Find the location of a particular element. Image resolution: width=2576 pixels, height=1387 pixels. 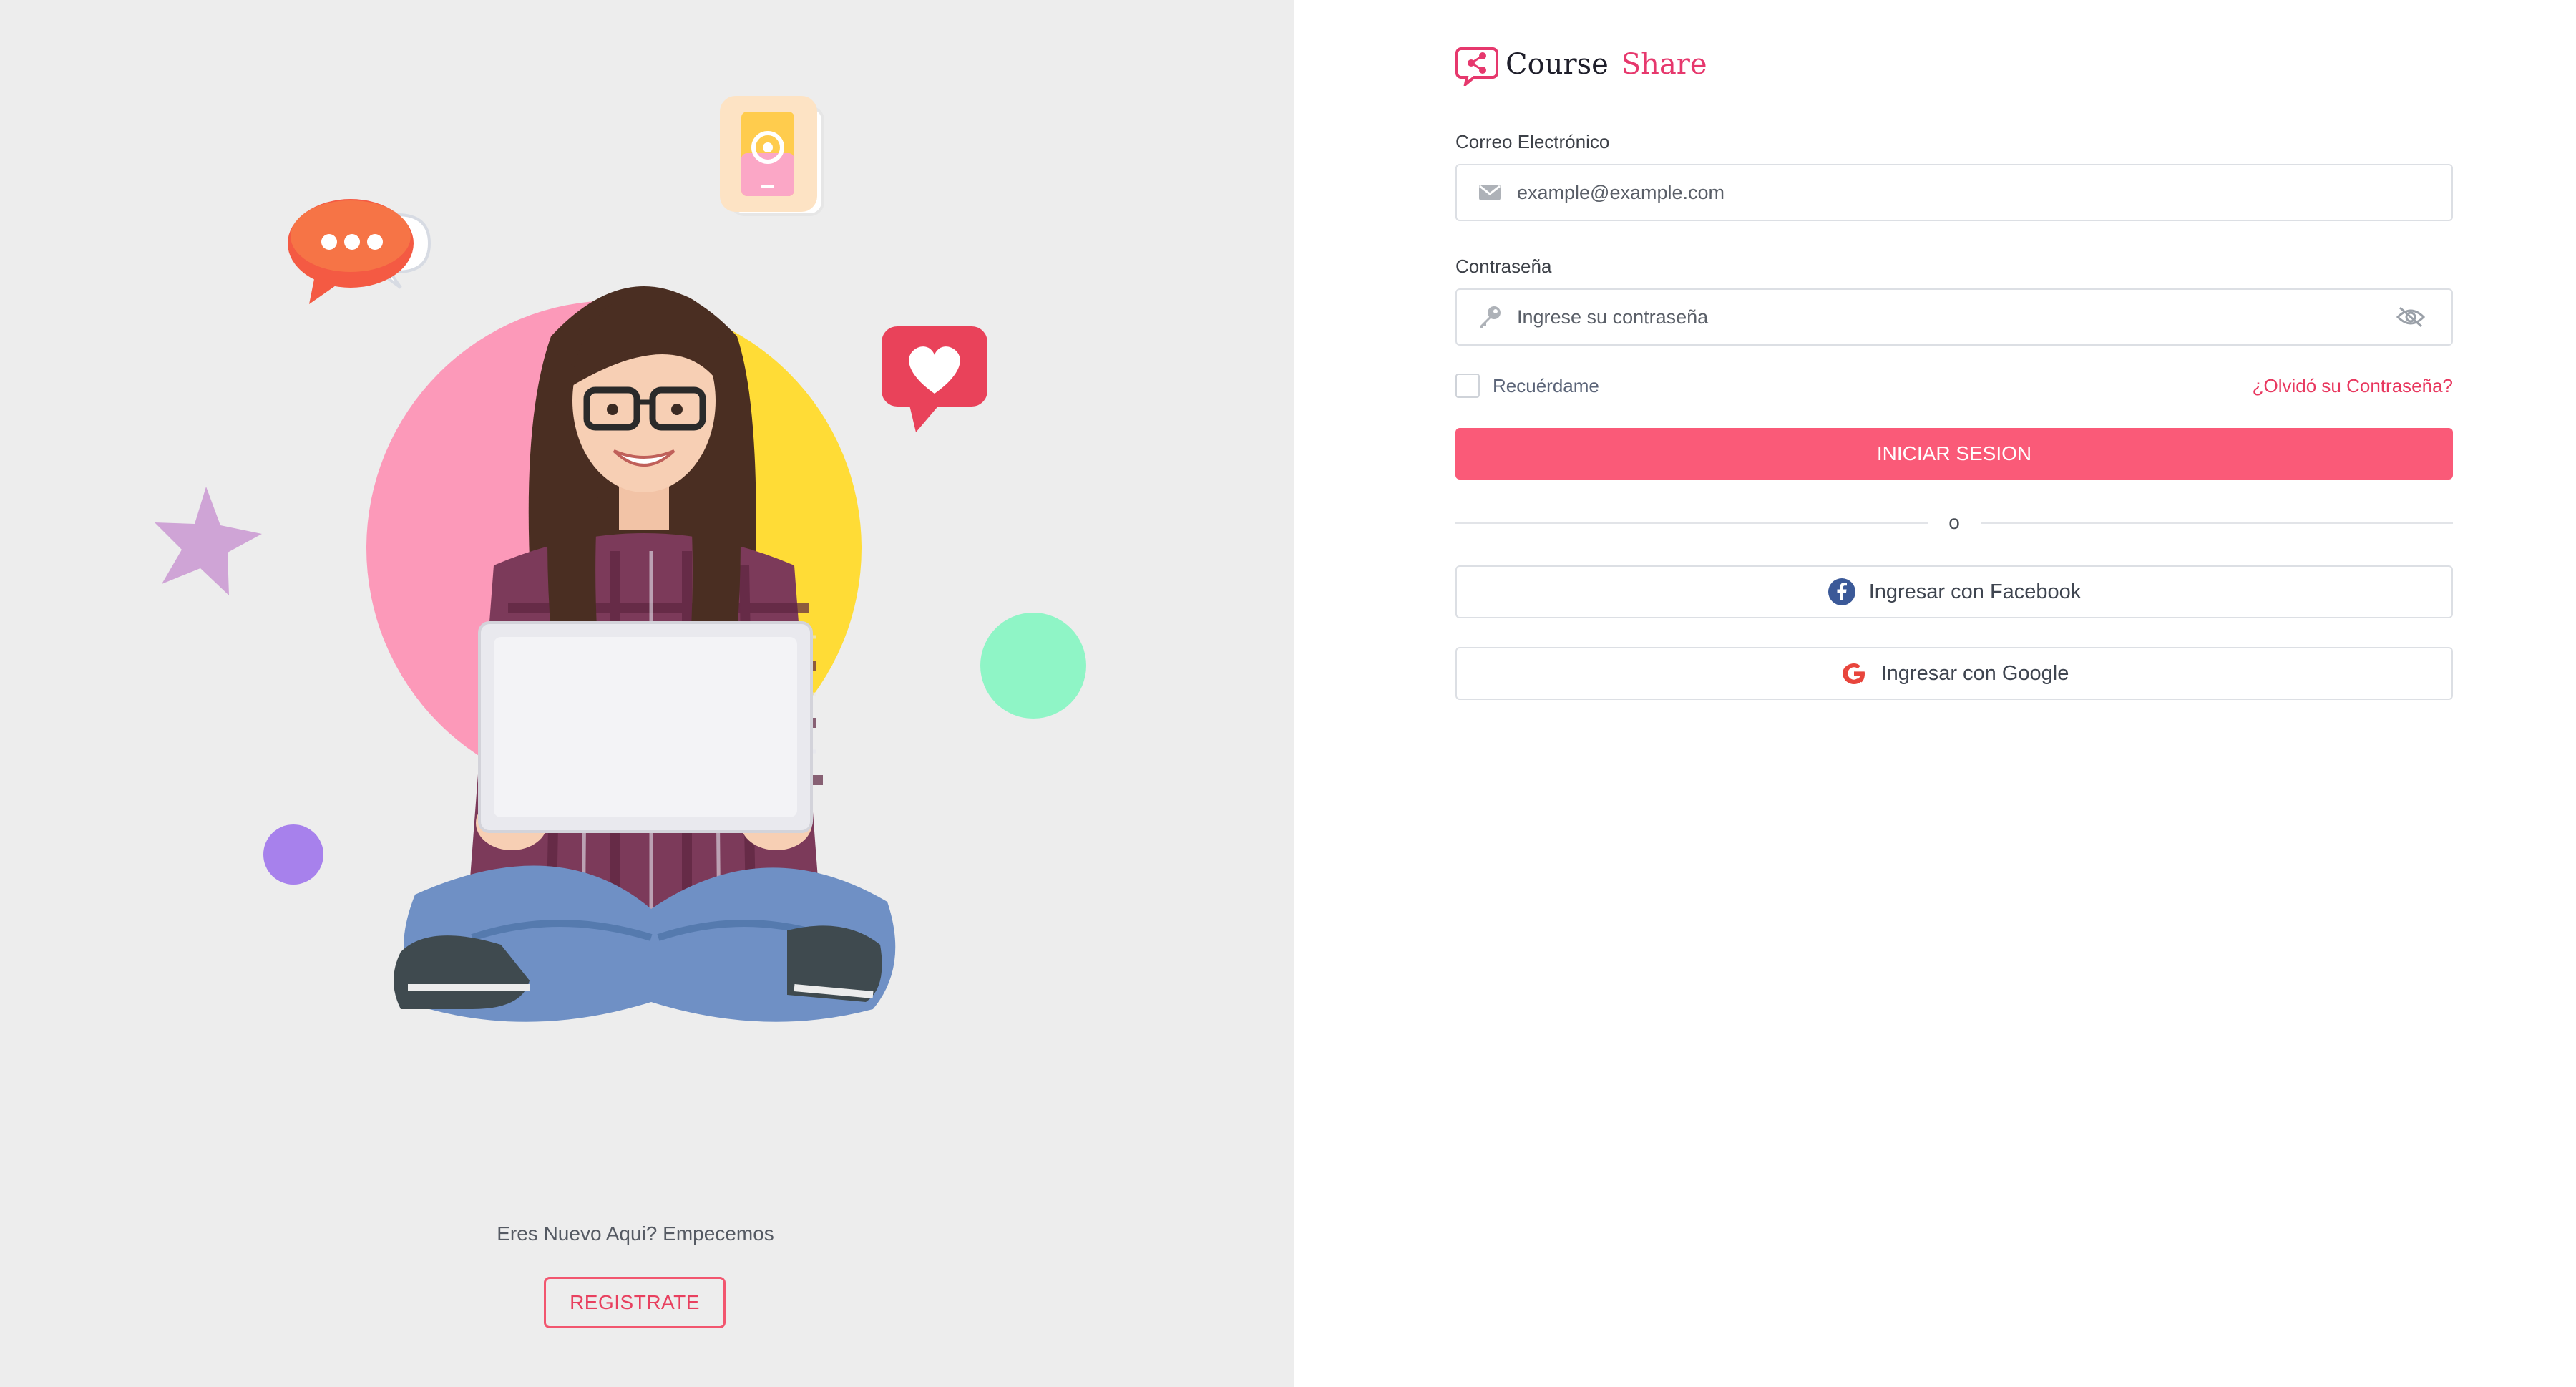

star-icon is located at coordinates (208, 541).